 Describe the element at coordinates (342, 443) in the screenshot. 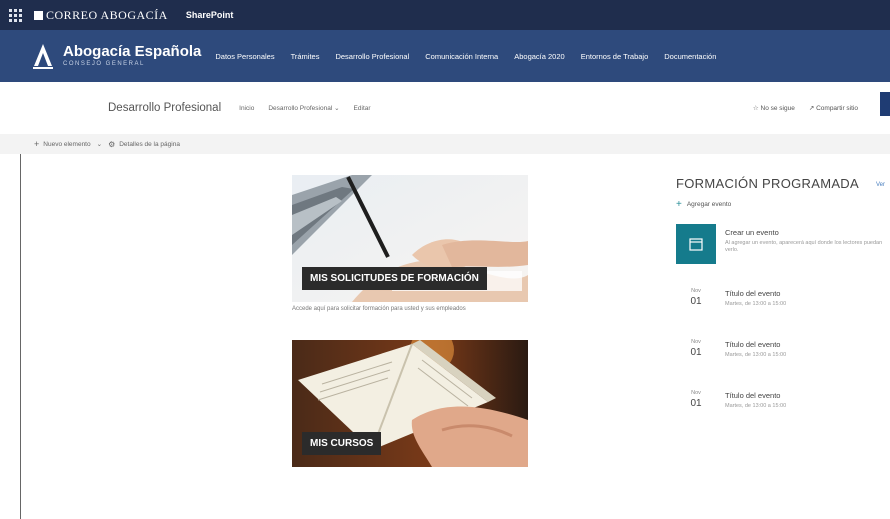

I see `tile-cursos-label: MIS CURSOS` at that location.